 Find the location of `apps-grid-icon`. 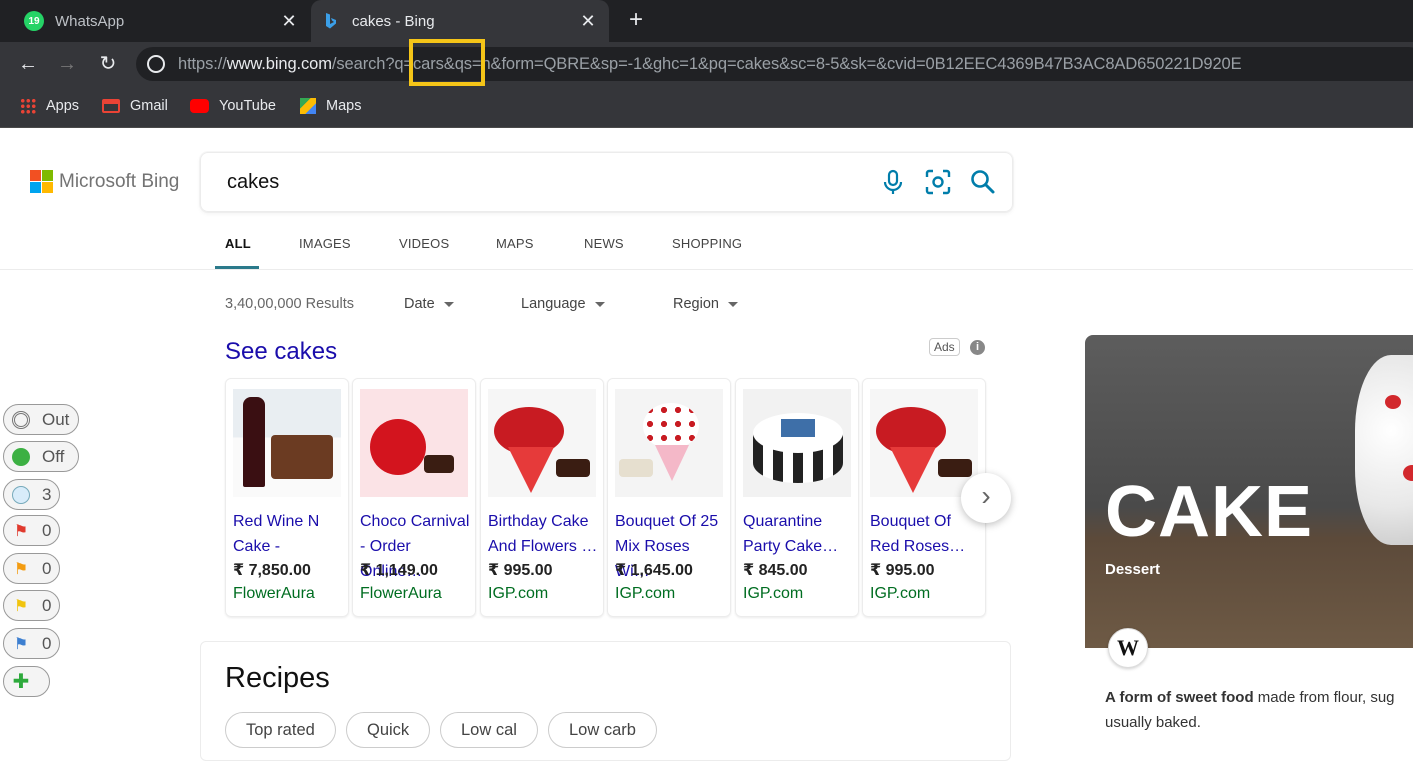

apps-grid-icon is located at coordinates (28, 106).